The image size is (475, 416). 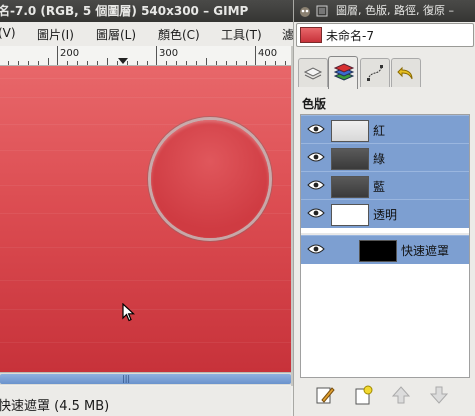 I want to click on menu-layer: 圖層(L), so click(x=116, y=34).